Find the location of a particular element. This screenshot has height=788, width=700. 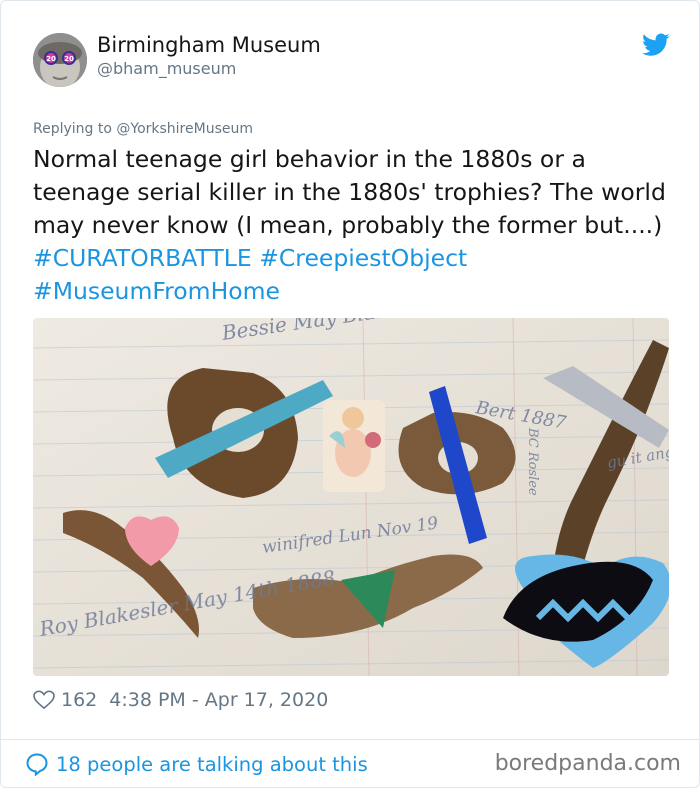

avatar-image: 20 20 is located at coordinates (60, 60).